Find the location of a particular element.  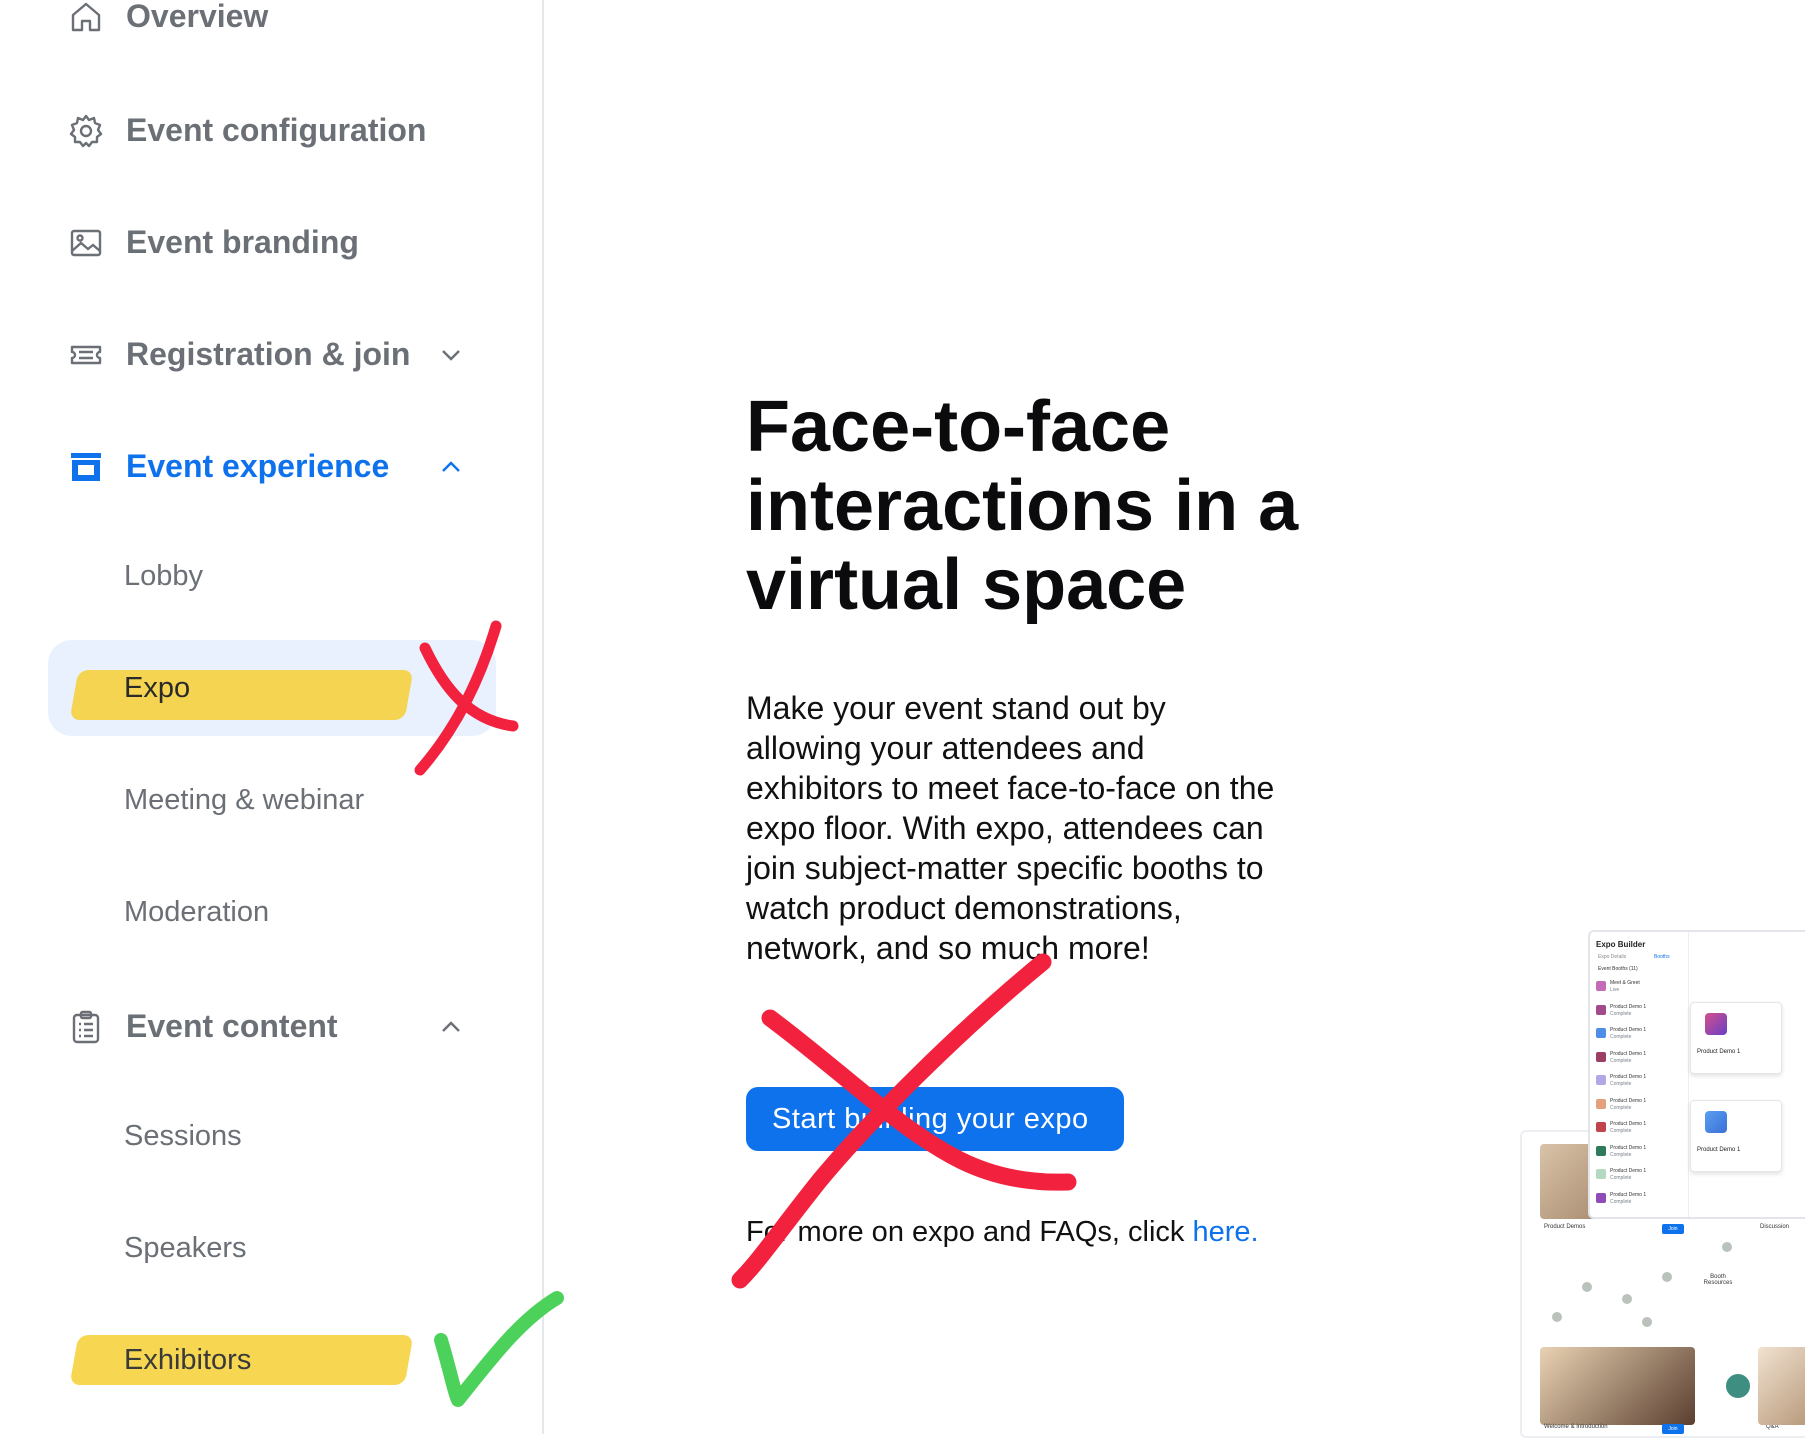

sidebar-item-label: Registration & join is located at coordinates (268, 354).